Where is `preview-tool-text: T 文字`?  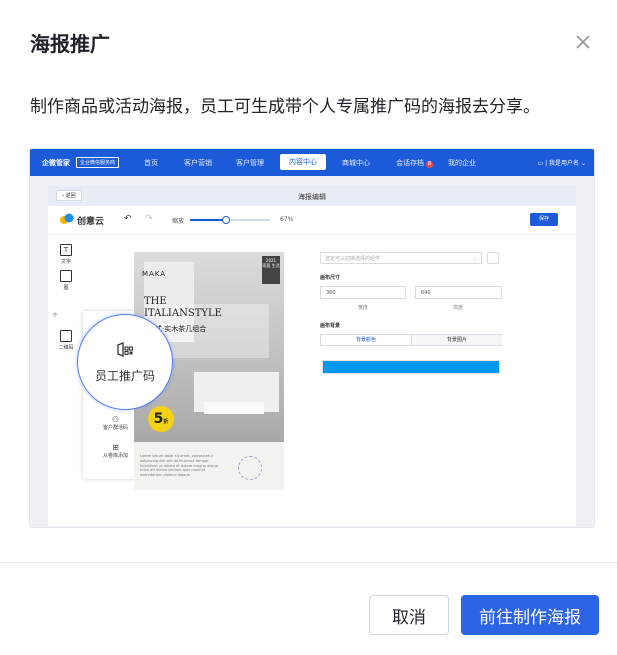 preview-tool-text: T 文字 is located at coordinates (66, 254).